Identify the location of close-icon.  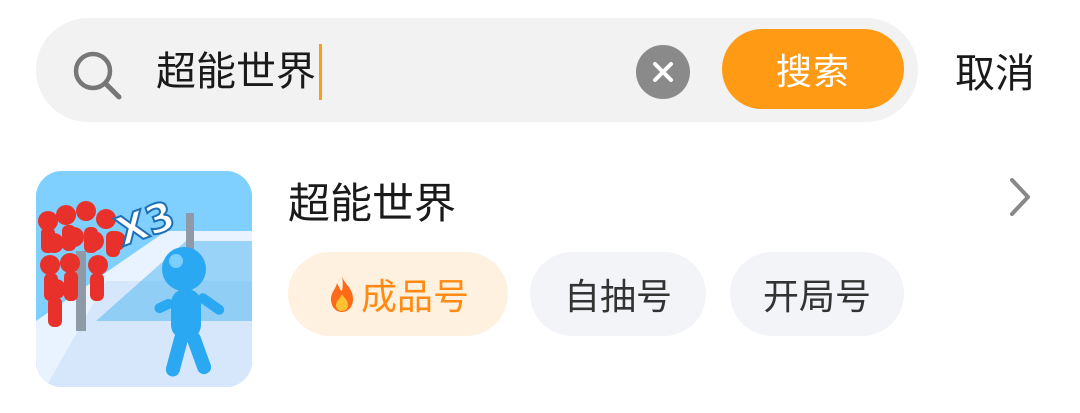
(663, 72).